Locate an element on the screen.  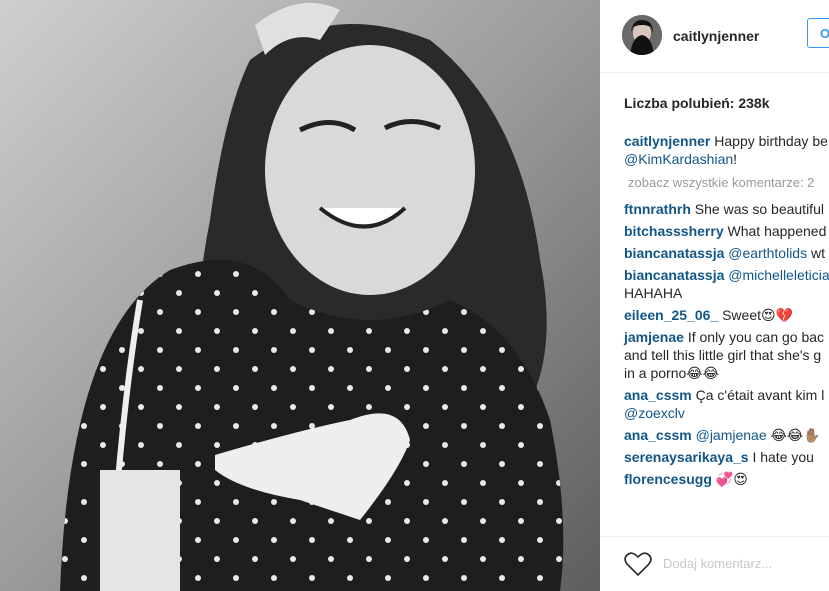
comment-item: serenaysarikaya_s I hate you is located at coordinates (726, 457).